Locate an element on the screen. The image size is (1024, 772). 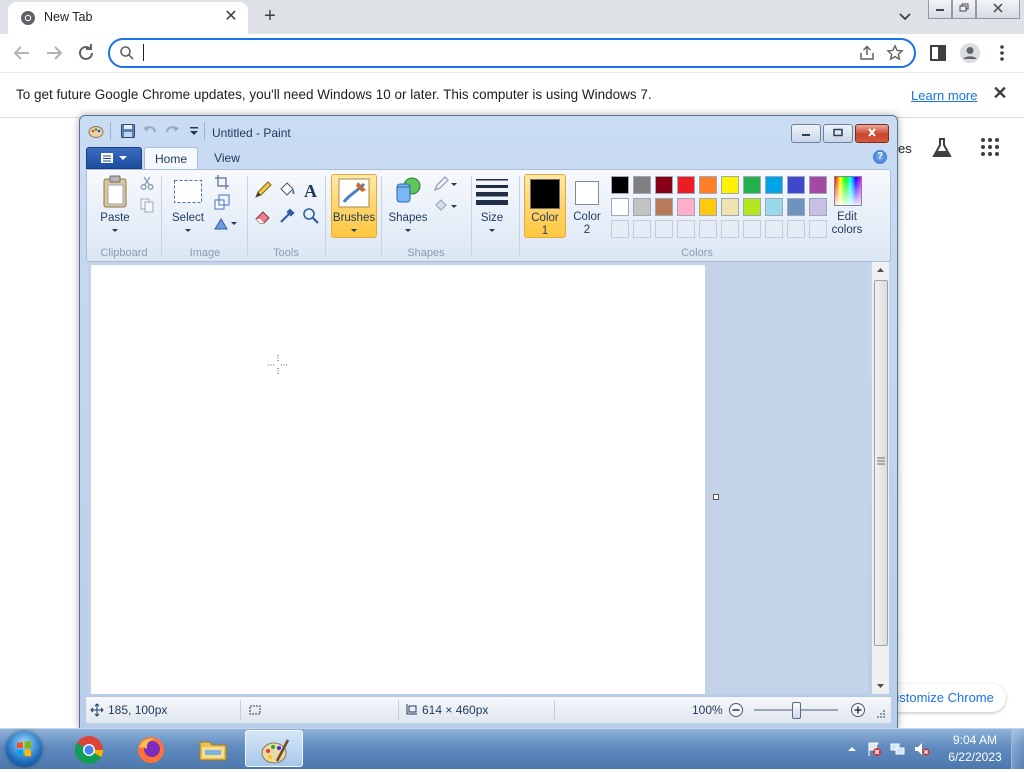
outline-icon is located at coordinates (441, 184).